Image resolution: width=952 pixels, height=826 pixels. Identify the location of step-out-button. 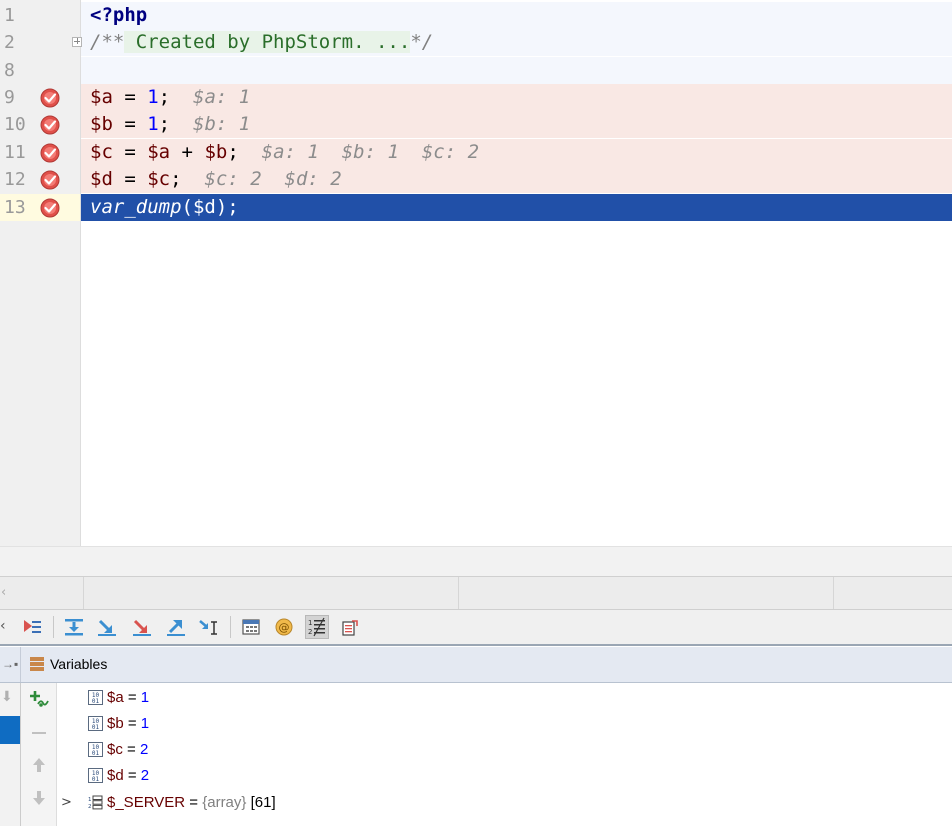
(176, 627).